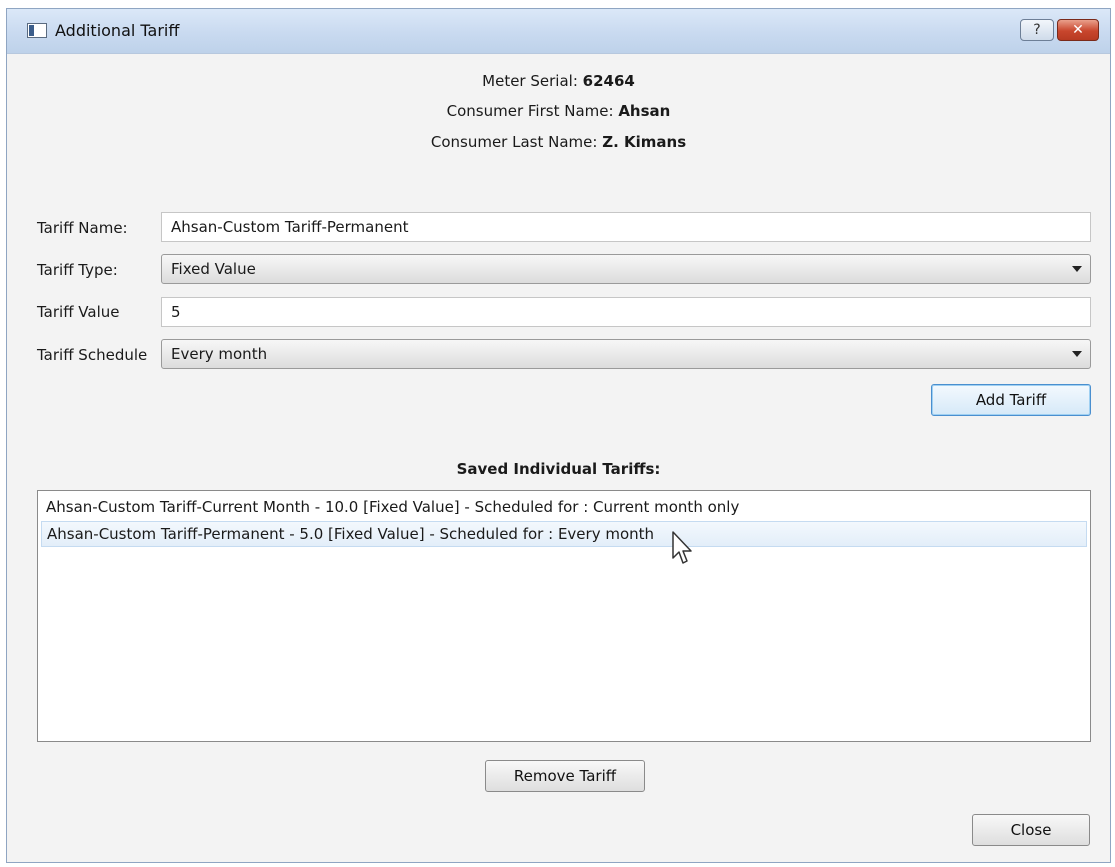 The width and height of the screenshot is (1115, 867). What do you see at coordinates (565, 776) in the screenshot?
I see `remove-tariff-button: Remove Tariff` at bounding box center [565, 776].